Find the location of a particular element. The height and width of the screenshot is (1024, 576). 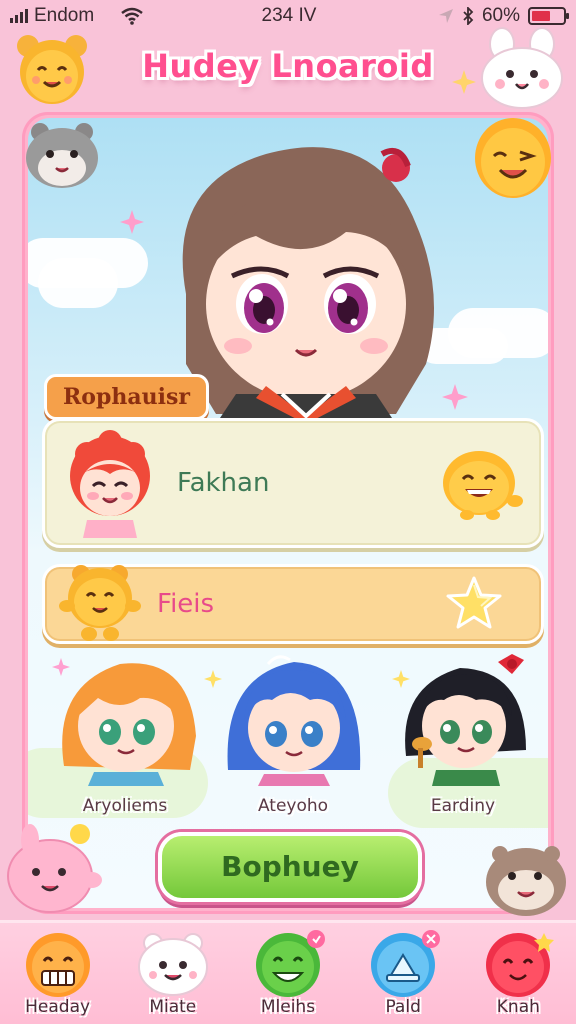

option-card-2: Fieis is located at coordinates (293, 604).